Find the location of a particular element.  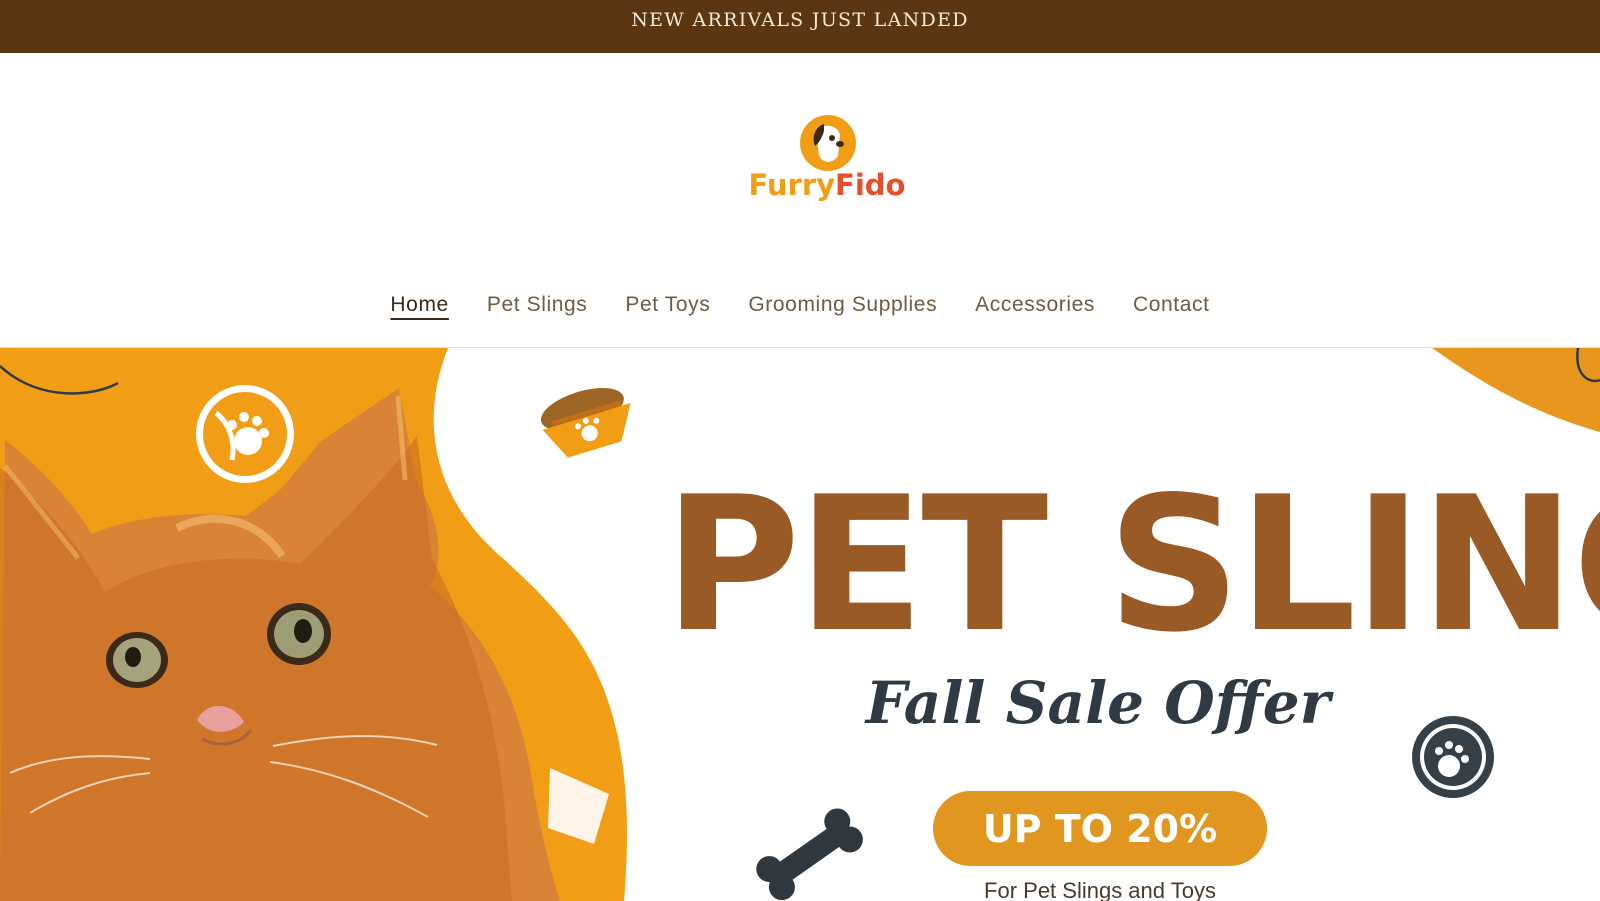

brand-logo: Furry Fido is located at coordinates (827, 189).